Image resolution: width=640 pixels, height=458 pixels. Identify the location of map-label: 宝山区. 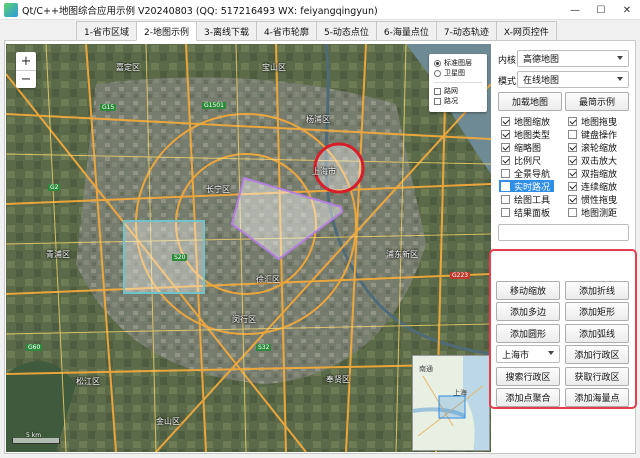
(274, 67).